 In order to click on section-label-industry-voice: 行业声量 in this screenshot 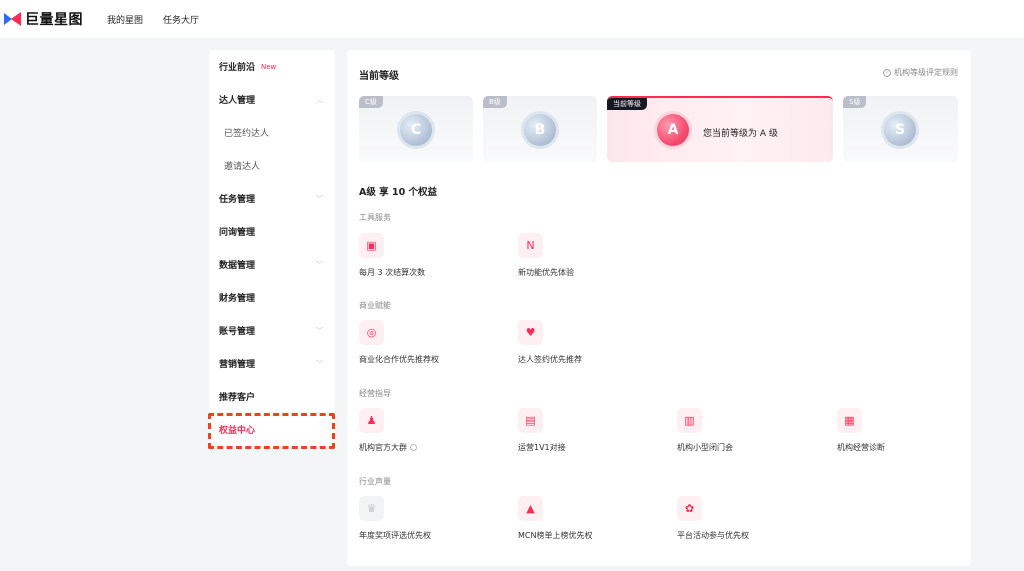, I will do `click(375, 481)`.